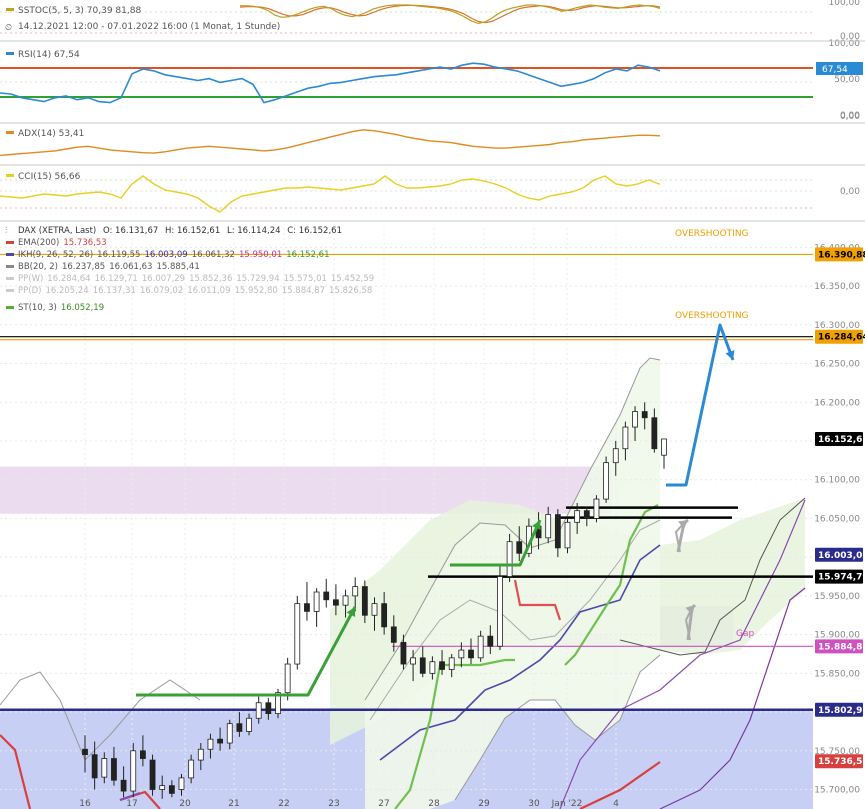  Describe the element at coordinates (406, 193) in the screenshot. I see `cci-pane` at that location.